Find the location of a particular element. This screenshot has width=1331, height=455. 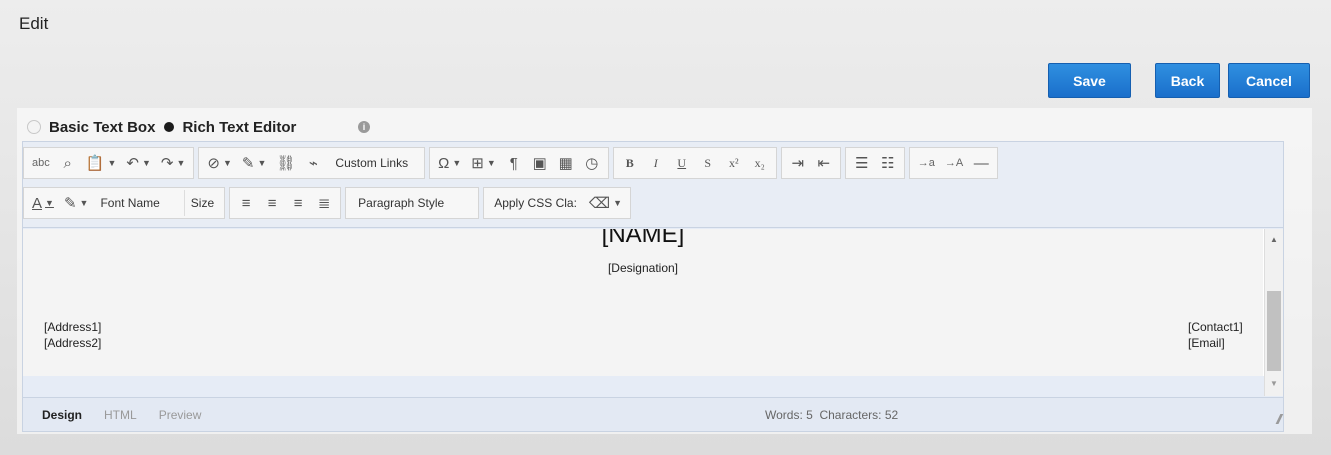

tab-html: HTML is located at coordinates (120, 415).